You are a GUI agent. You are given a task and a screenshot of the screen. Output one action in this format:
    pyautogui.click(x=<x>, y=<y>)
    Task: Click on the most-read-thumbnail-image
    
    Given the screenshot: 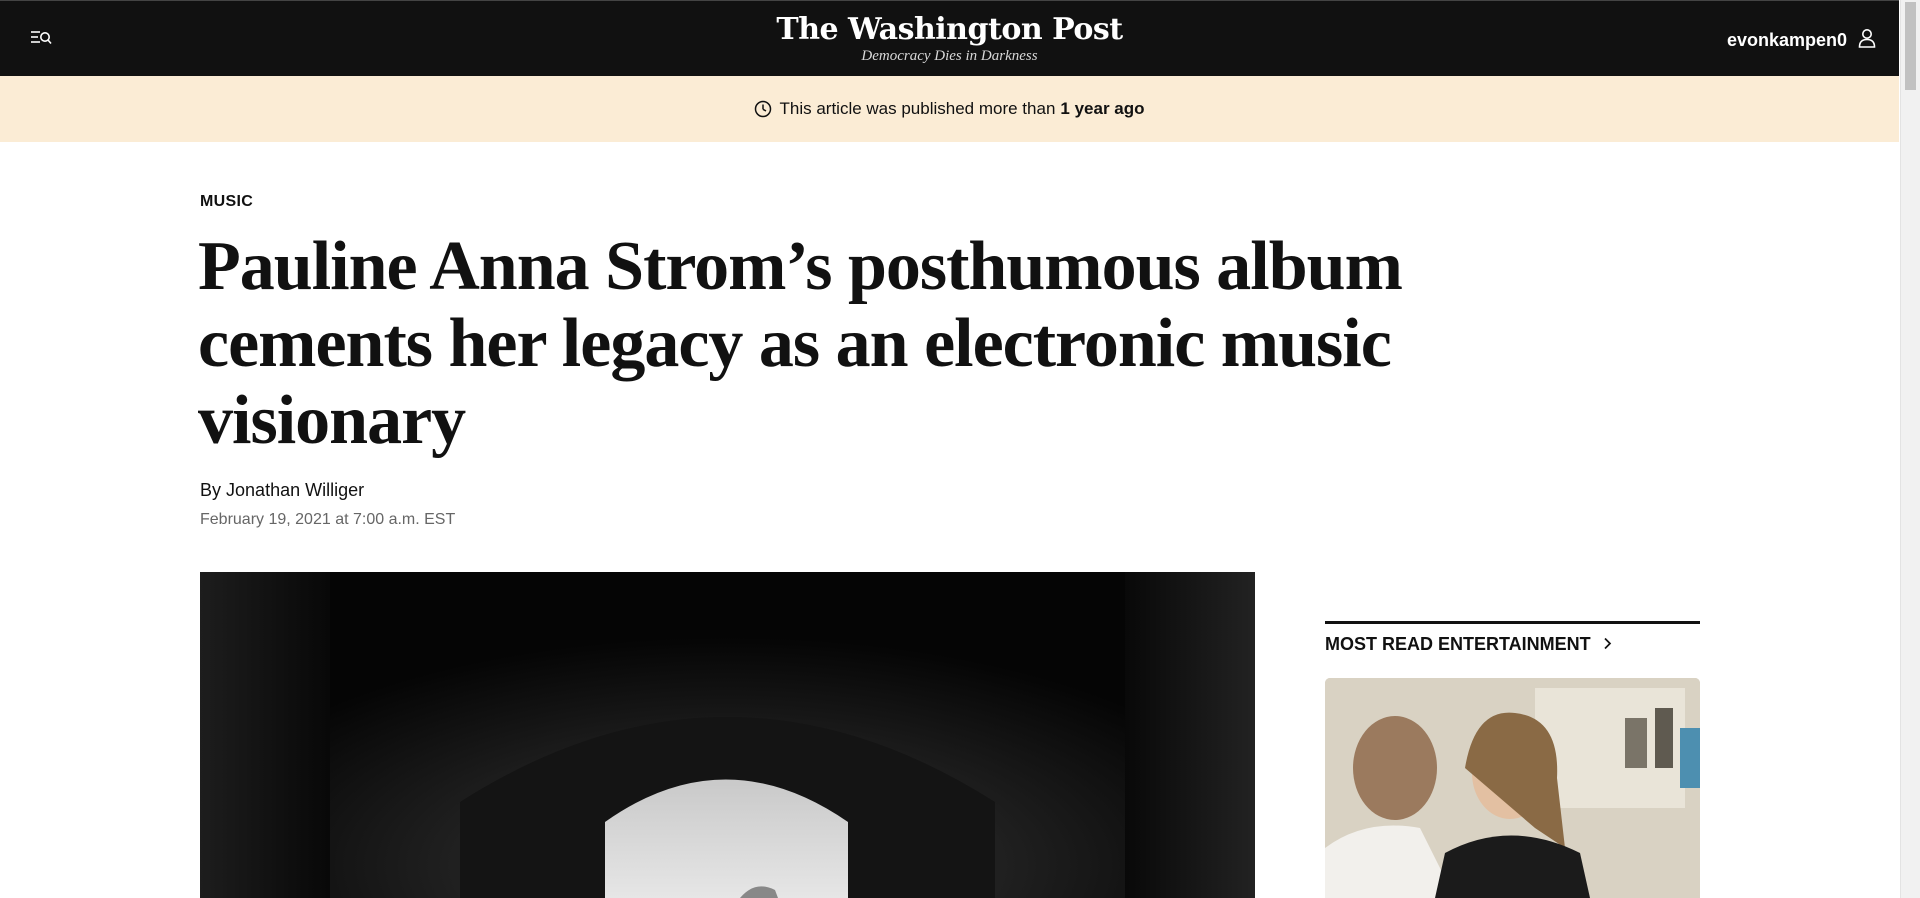 What is the action you would take?
    pyautogui.click(x=1512, y=788)
    